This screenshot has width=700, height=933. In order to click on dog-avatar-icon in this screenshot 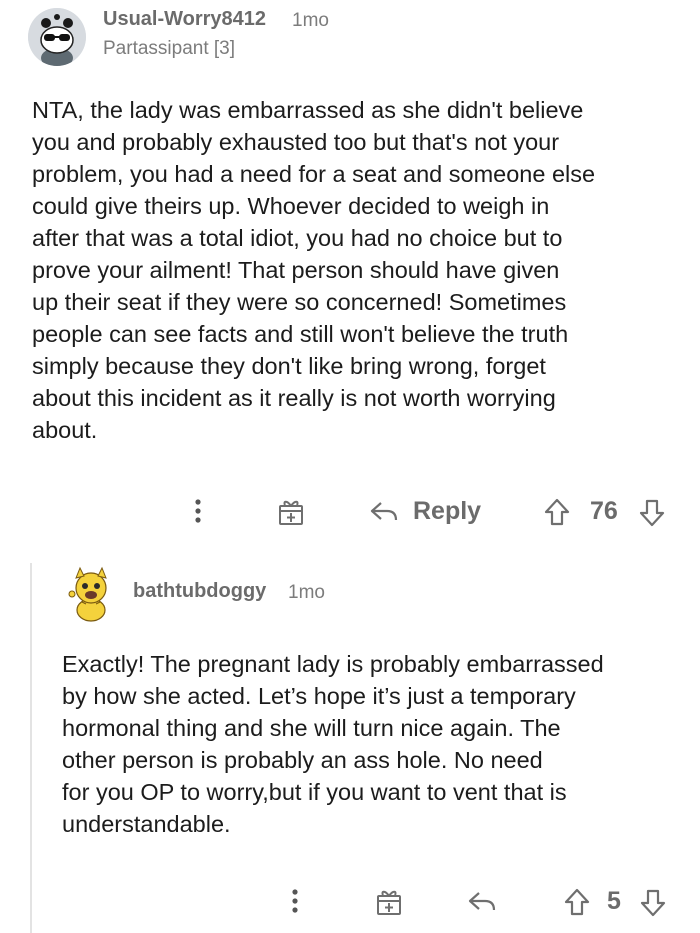, I will do `click(87, 594)`.